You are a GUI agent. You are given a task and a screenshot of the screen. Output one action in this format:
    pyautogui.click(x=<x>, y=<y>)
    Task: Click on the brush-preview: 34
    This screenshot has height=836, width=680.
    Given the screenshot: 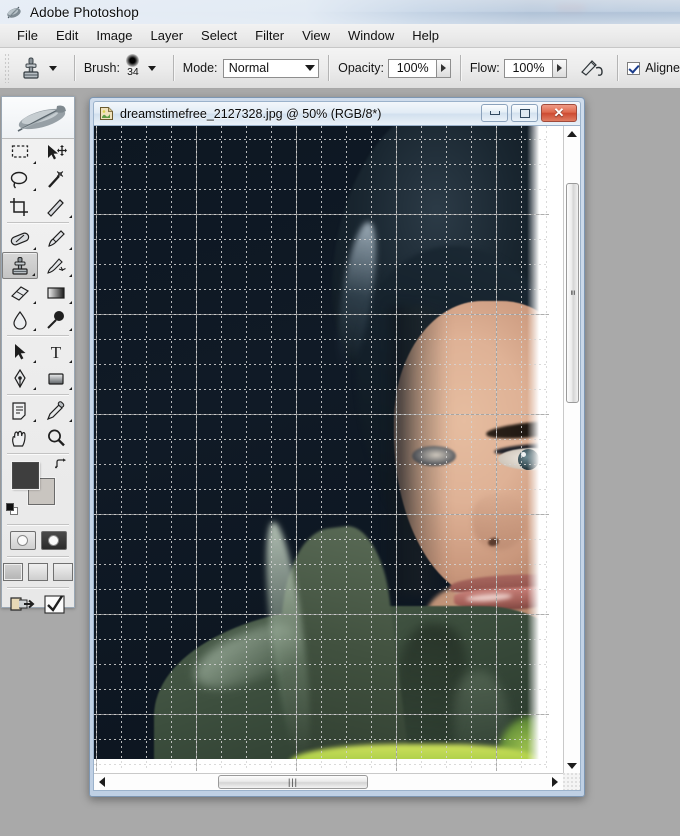 What is the action you would take?
    pyautogui.click(x=133, y=68)
    